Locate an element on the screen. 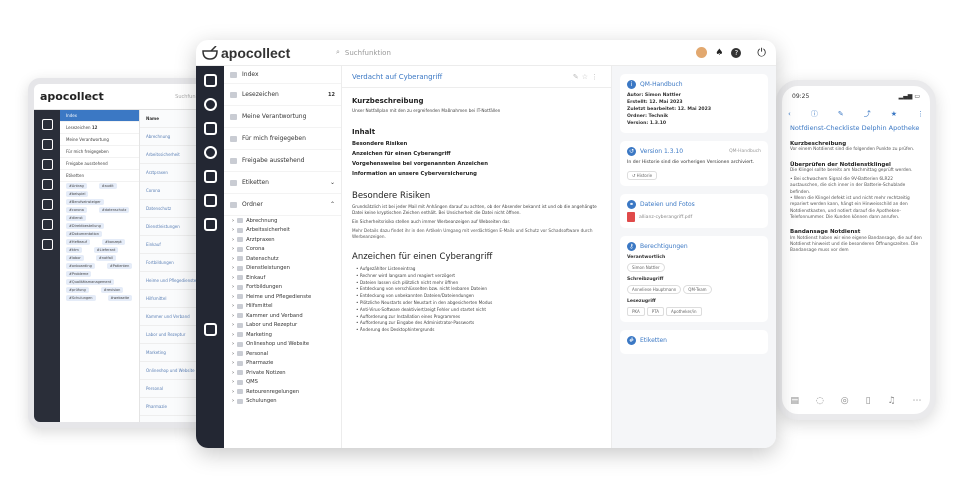  tag-chip: #onboarding is located at coordinates (80, 266).